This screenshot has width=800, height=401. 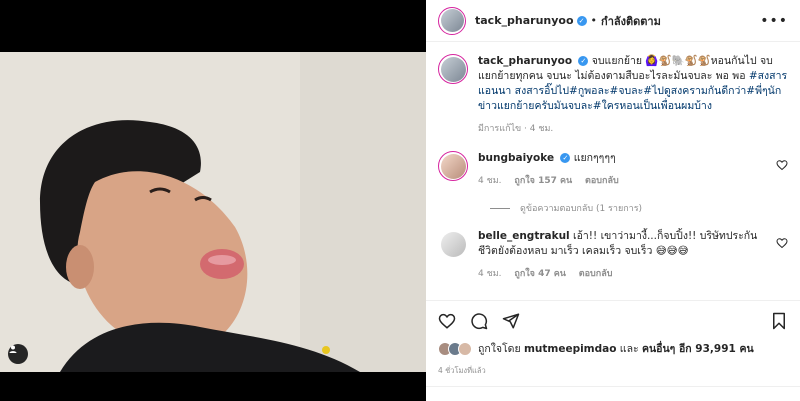 What do you see at coordinates (516, 158) in the screenshot?
I see `comment-username: bungbaiyoke` at bounding box center [516, 158].